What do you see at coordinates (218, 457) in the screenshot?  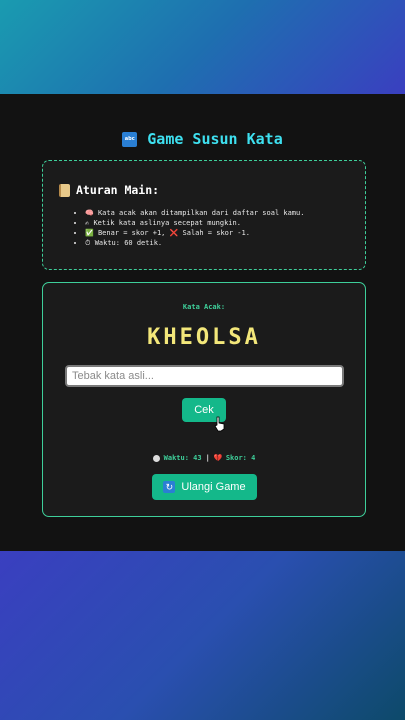 I see `broken-heart-icon: 💔` at bounding box center [218, 457].